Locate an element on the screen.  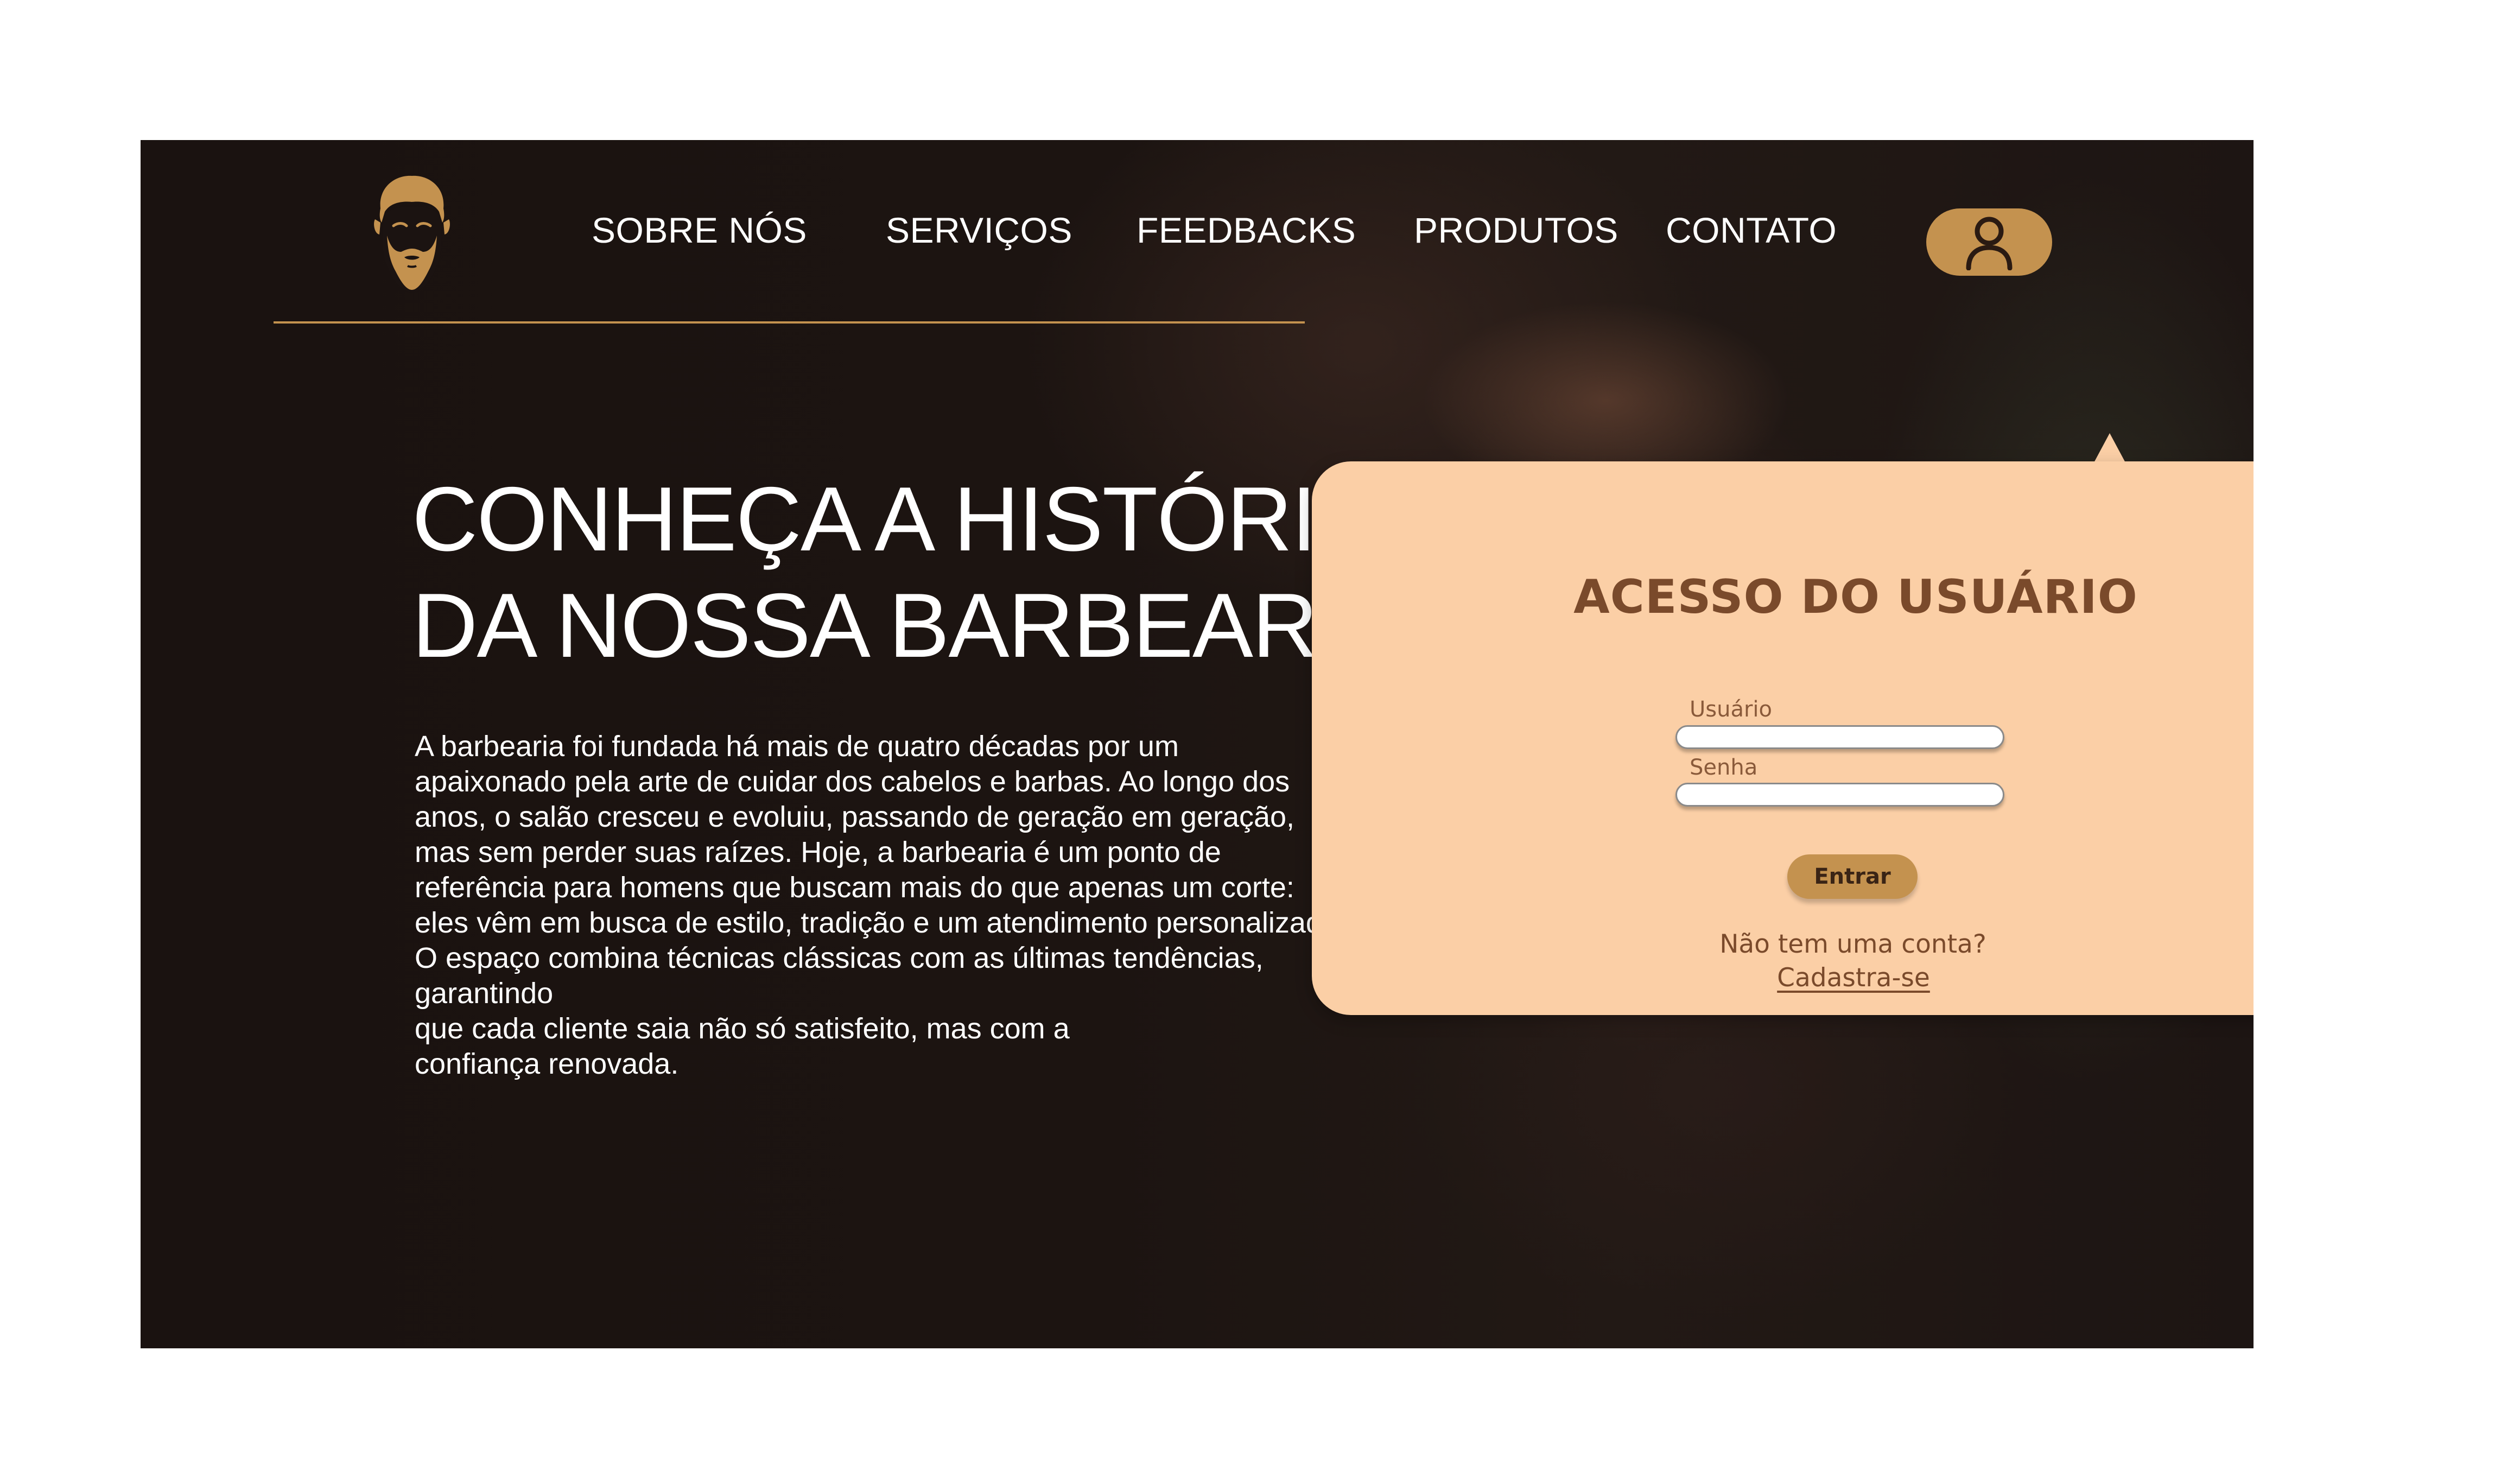
user-account-button is located at coordinates (1989, 242).